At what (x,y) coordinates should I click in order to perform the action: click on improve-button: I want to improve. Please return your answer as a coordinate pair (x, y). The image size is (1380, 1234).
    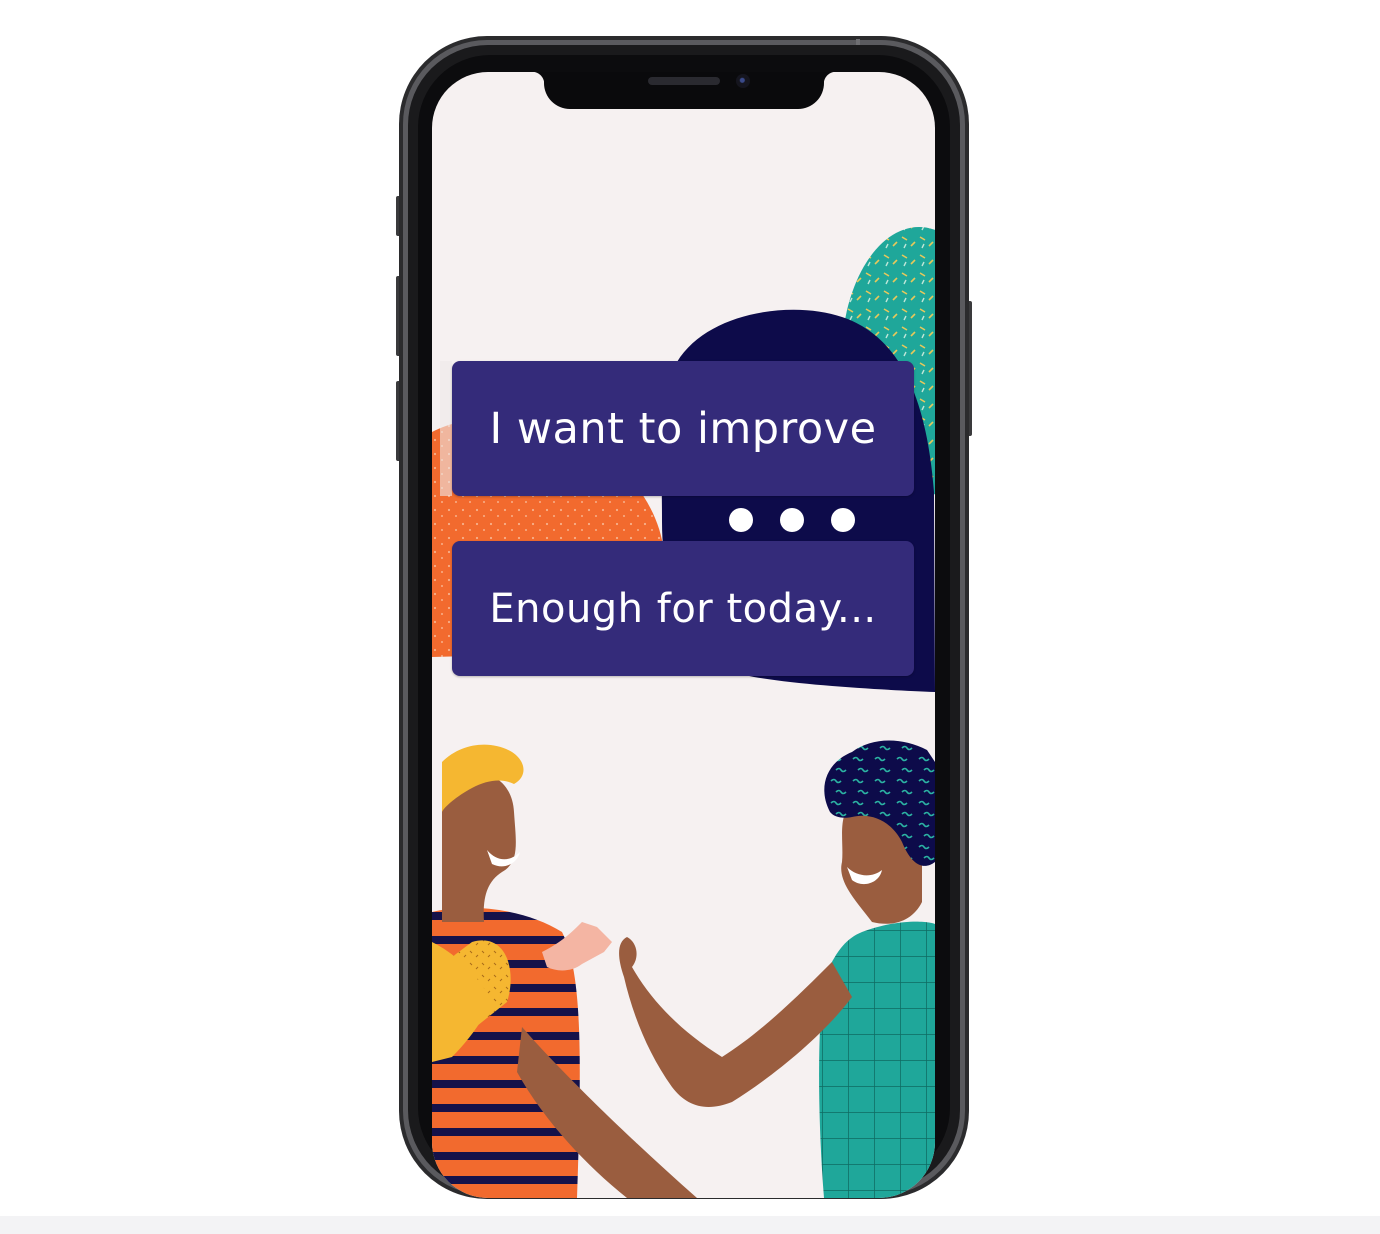
    Looking at the image, I should click on (683, 428).